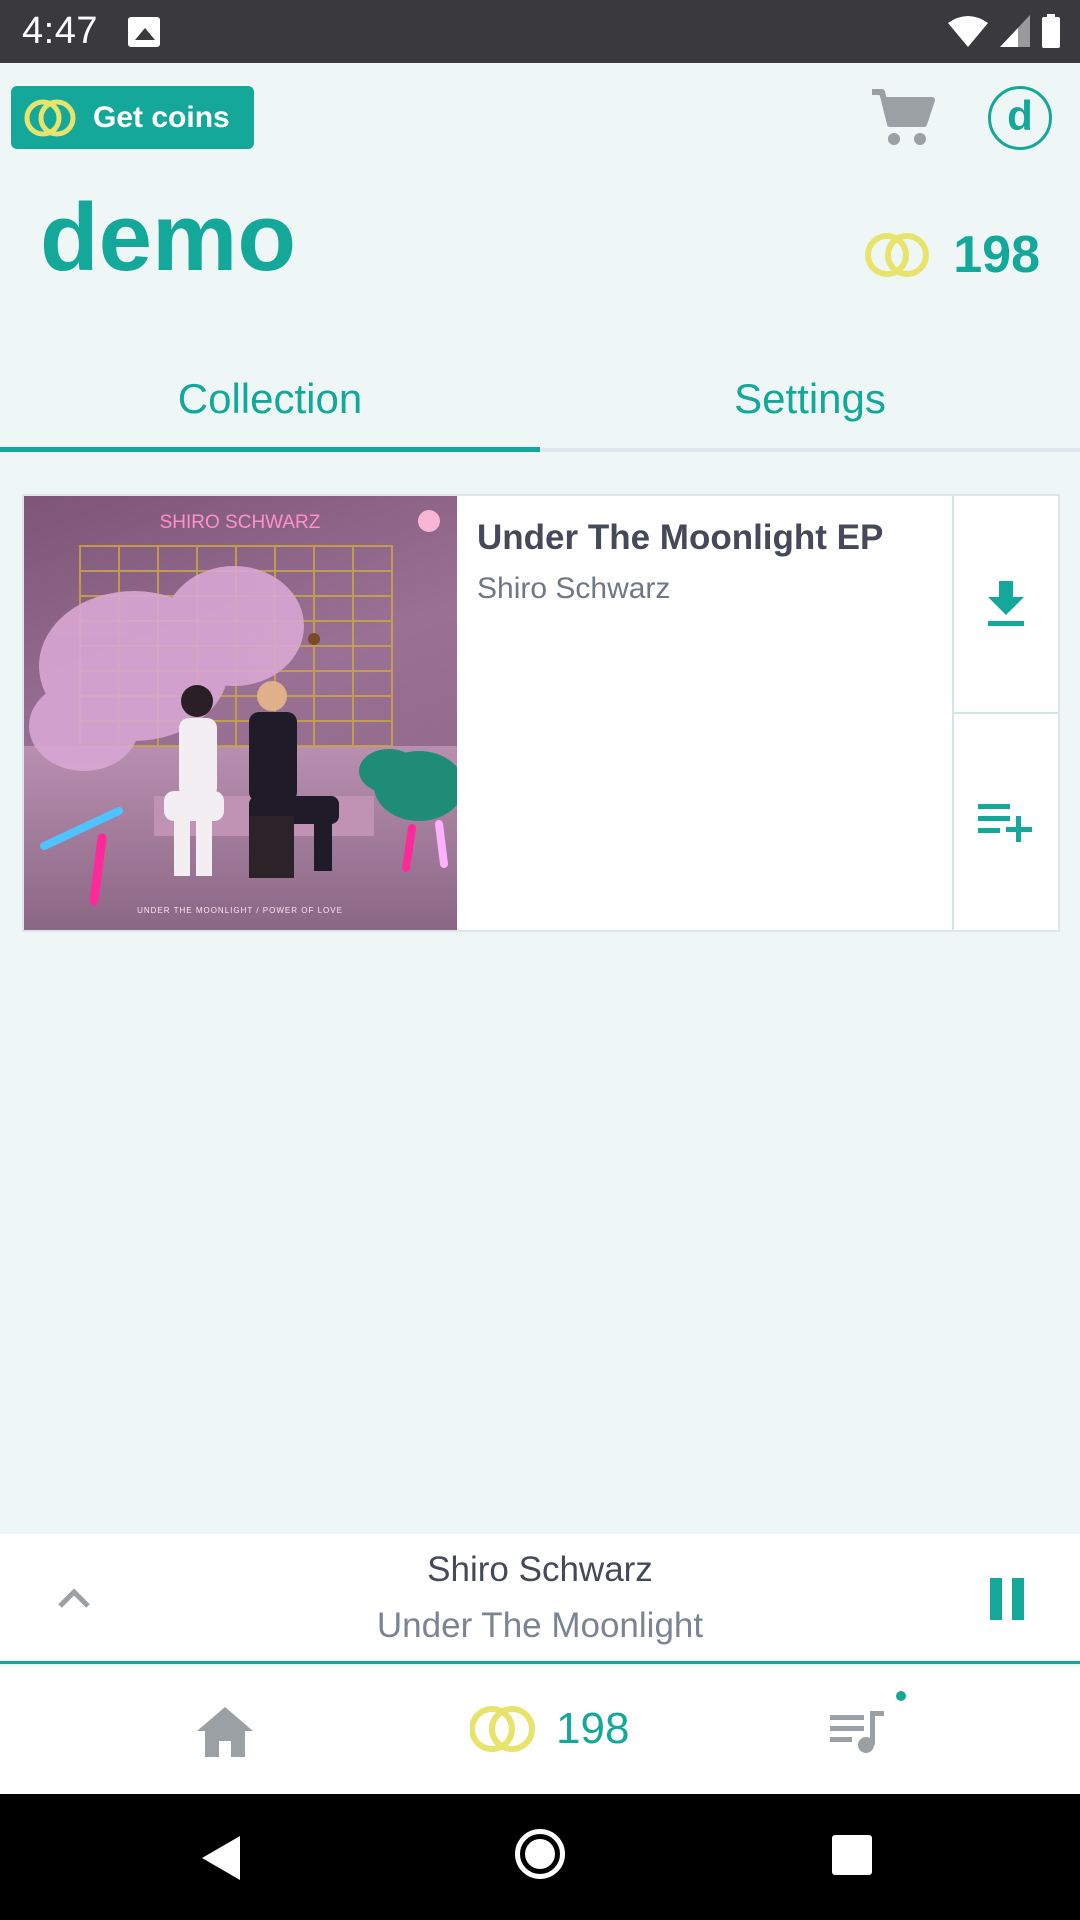 This screenshot has width=1080, height=1920. I want to click on get-coins-button: Get coins, so click(132, 117).